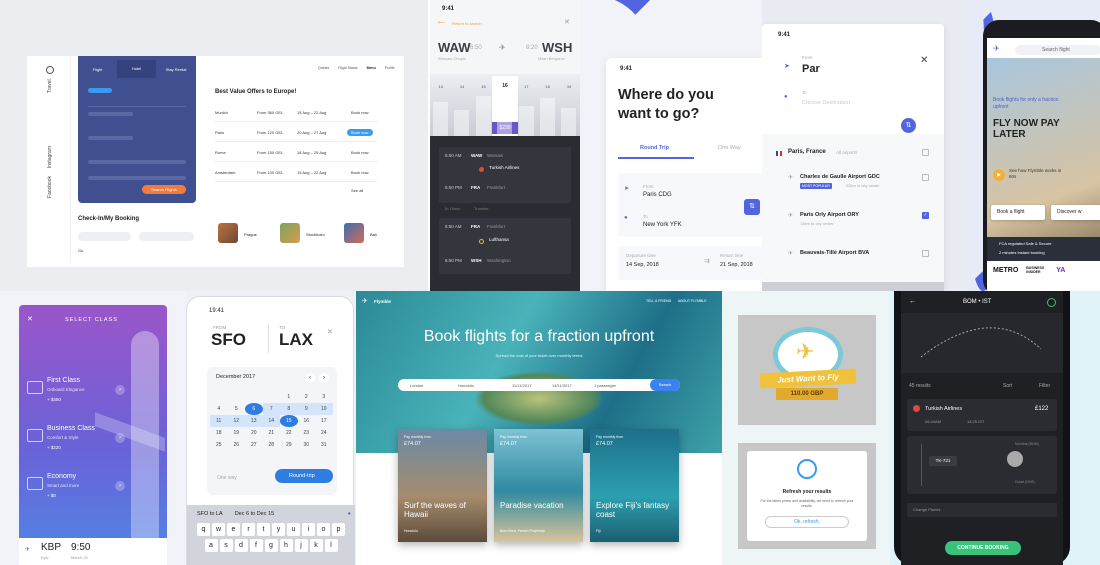 This screenshot has width=1100, height=565. I want to click on calendar-day: 6, so click(254, 409).